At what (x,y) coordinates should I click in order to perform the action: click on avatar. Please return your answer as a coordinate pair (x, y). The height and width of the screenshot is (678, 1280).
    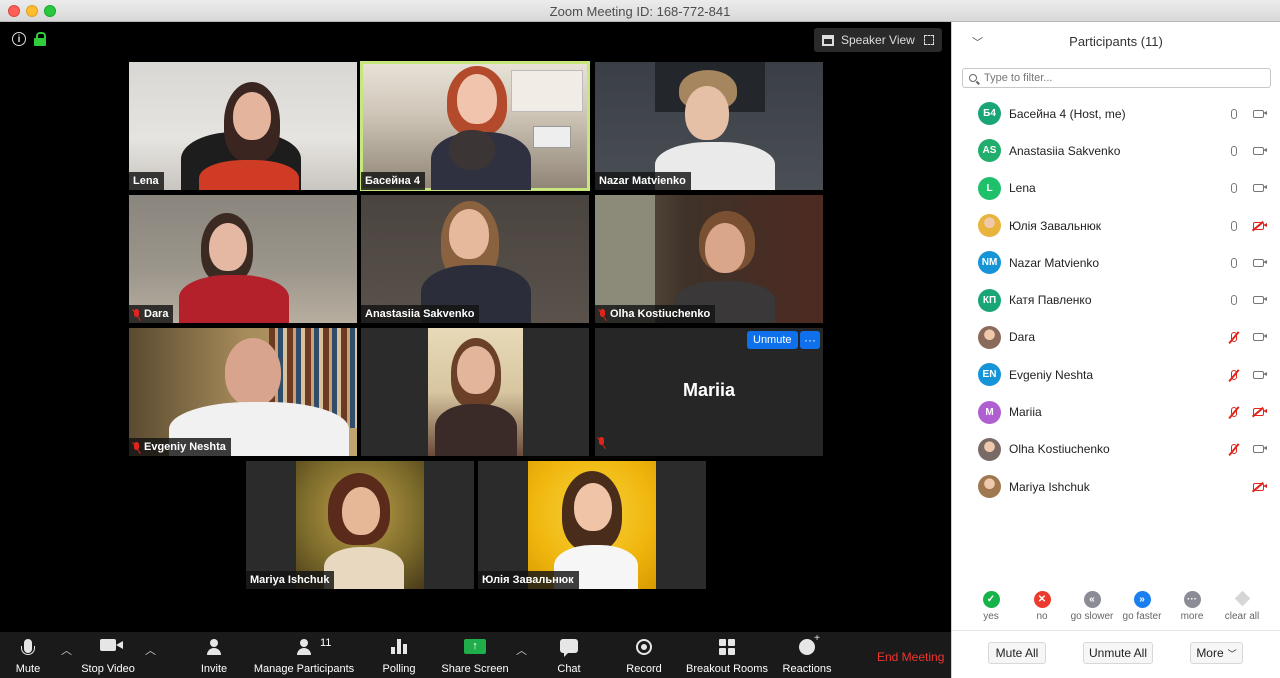
    Looking at the image, I should click on (989, 226).